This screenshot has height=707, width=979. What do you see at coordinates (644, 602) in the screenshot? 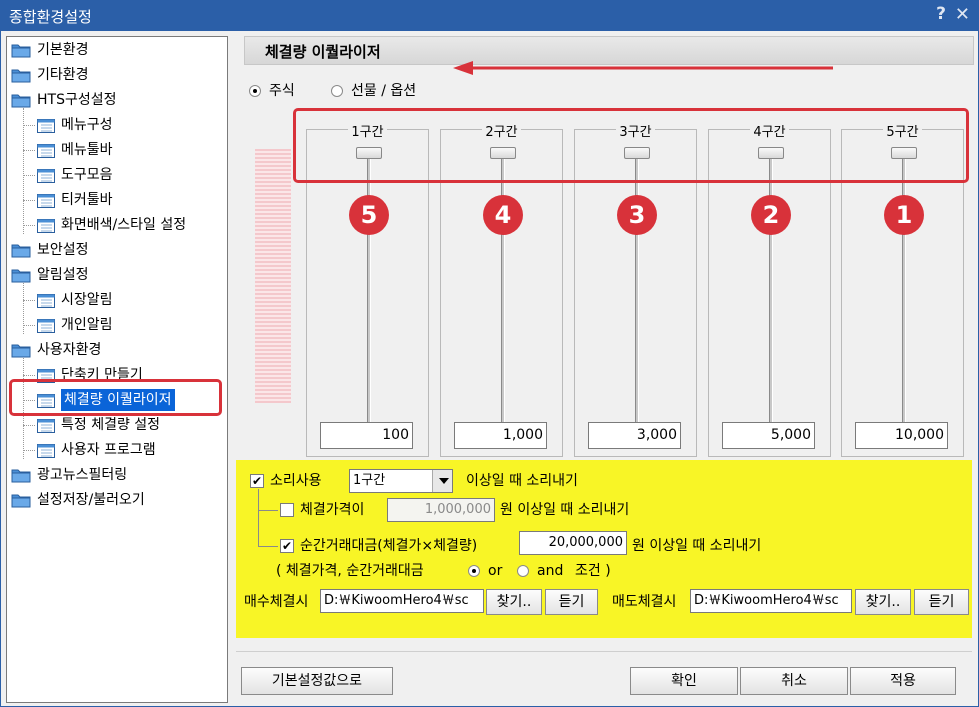
I see `sell-label: 매도체결시` at bounding box center [644, 602].